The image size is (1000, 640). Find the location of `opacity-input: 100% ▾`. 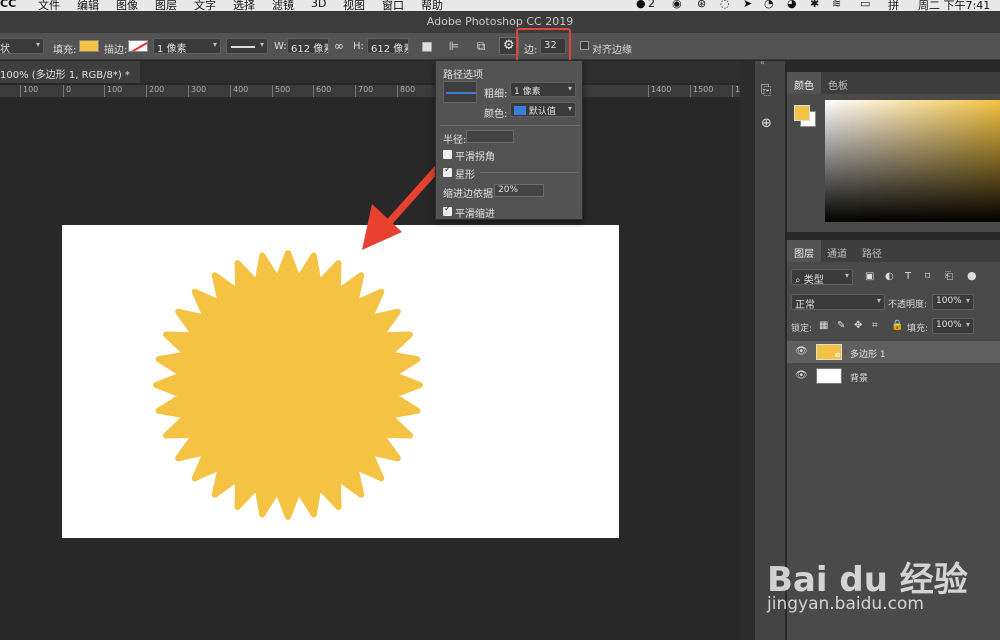

opacity-input: 100% ▾ is located at coordinates (953, 302).